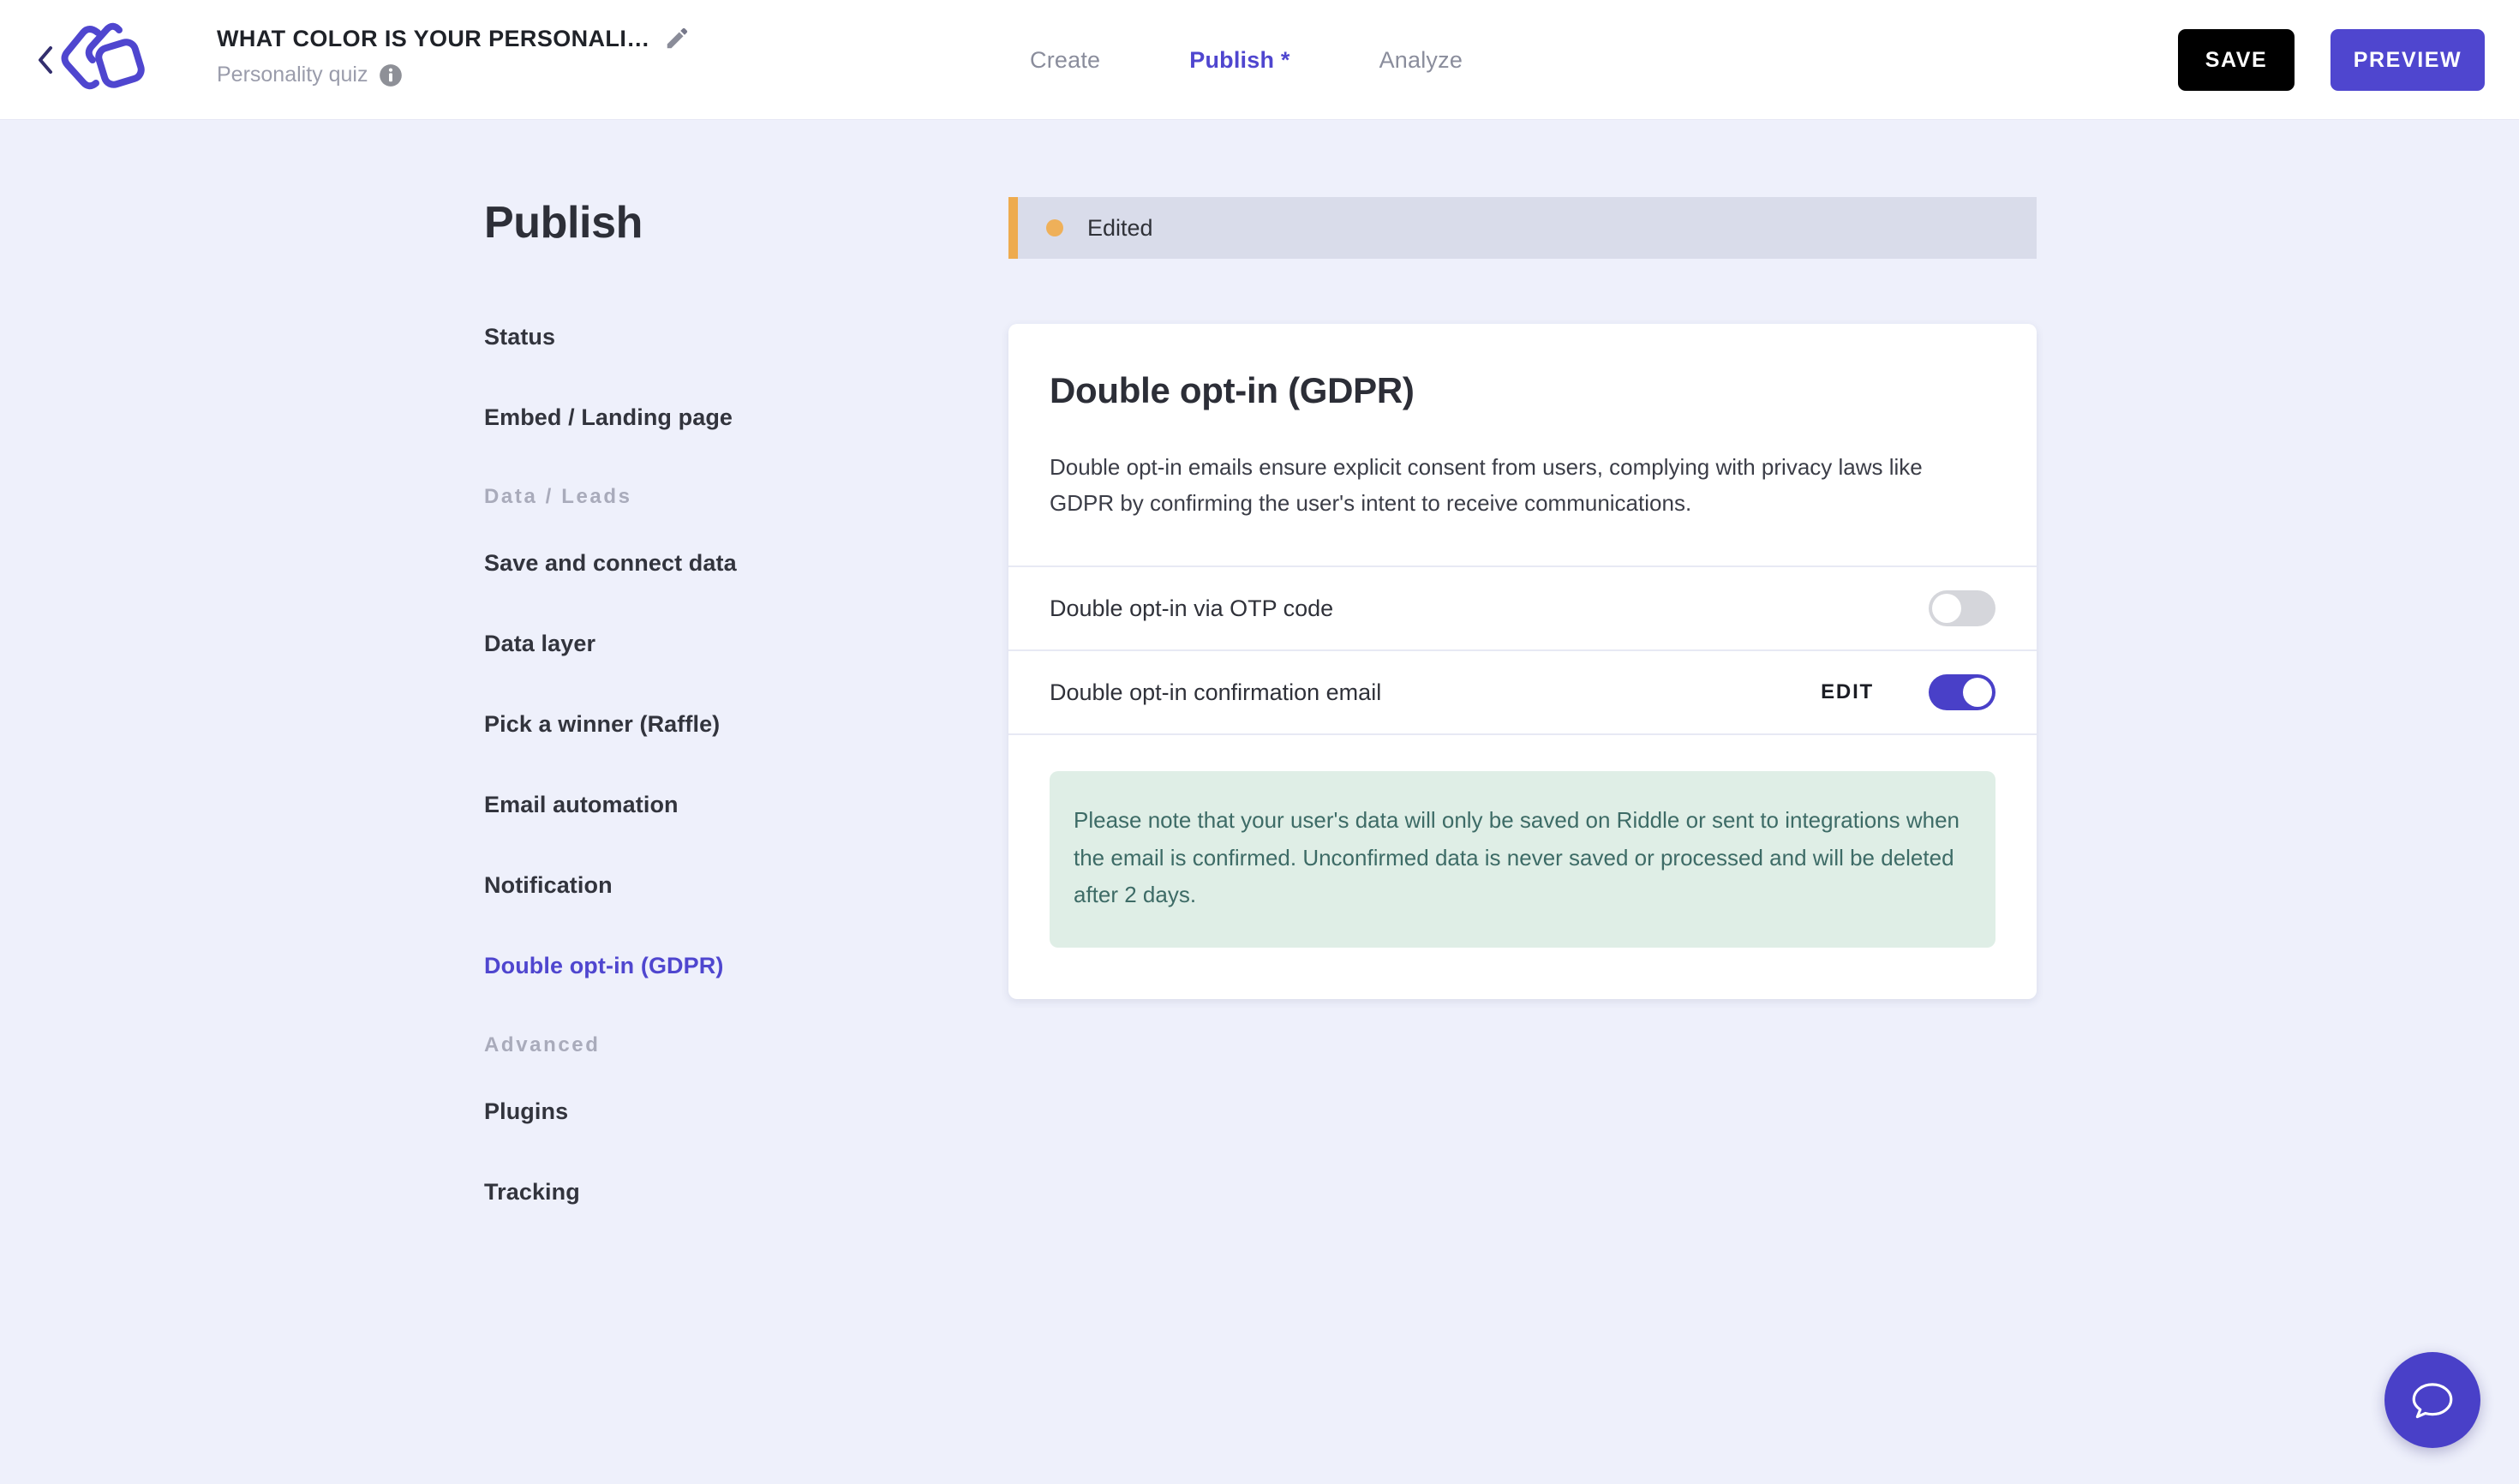 The height and width of the screenshot is (1484, 2519). Describe the element at coordinates (1962, 693) in the screenshot. I see `toggle-confirmation-email` at that location.